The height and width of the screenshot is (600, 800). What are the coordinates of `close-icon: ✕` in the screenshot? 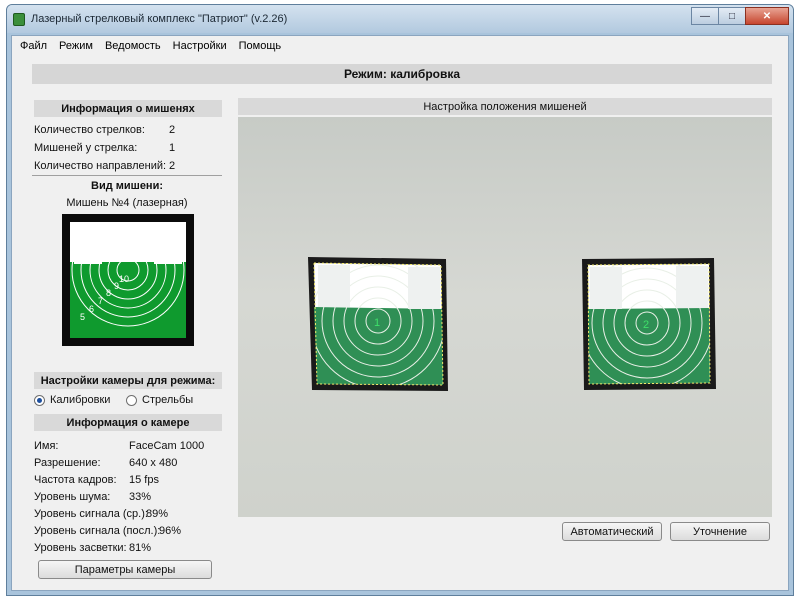 It's located at (767, 16).